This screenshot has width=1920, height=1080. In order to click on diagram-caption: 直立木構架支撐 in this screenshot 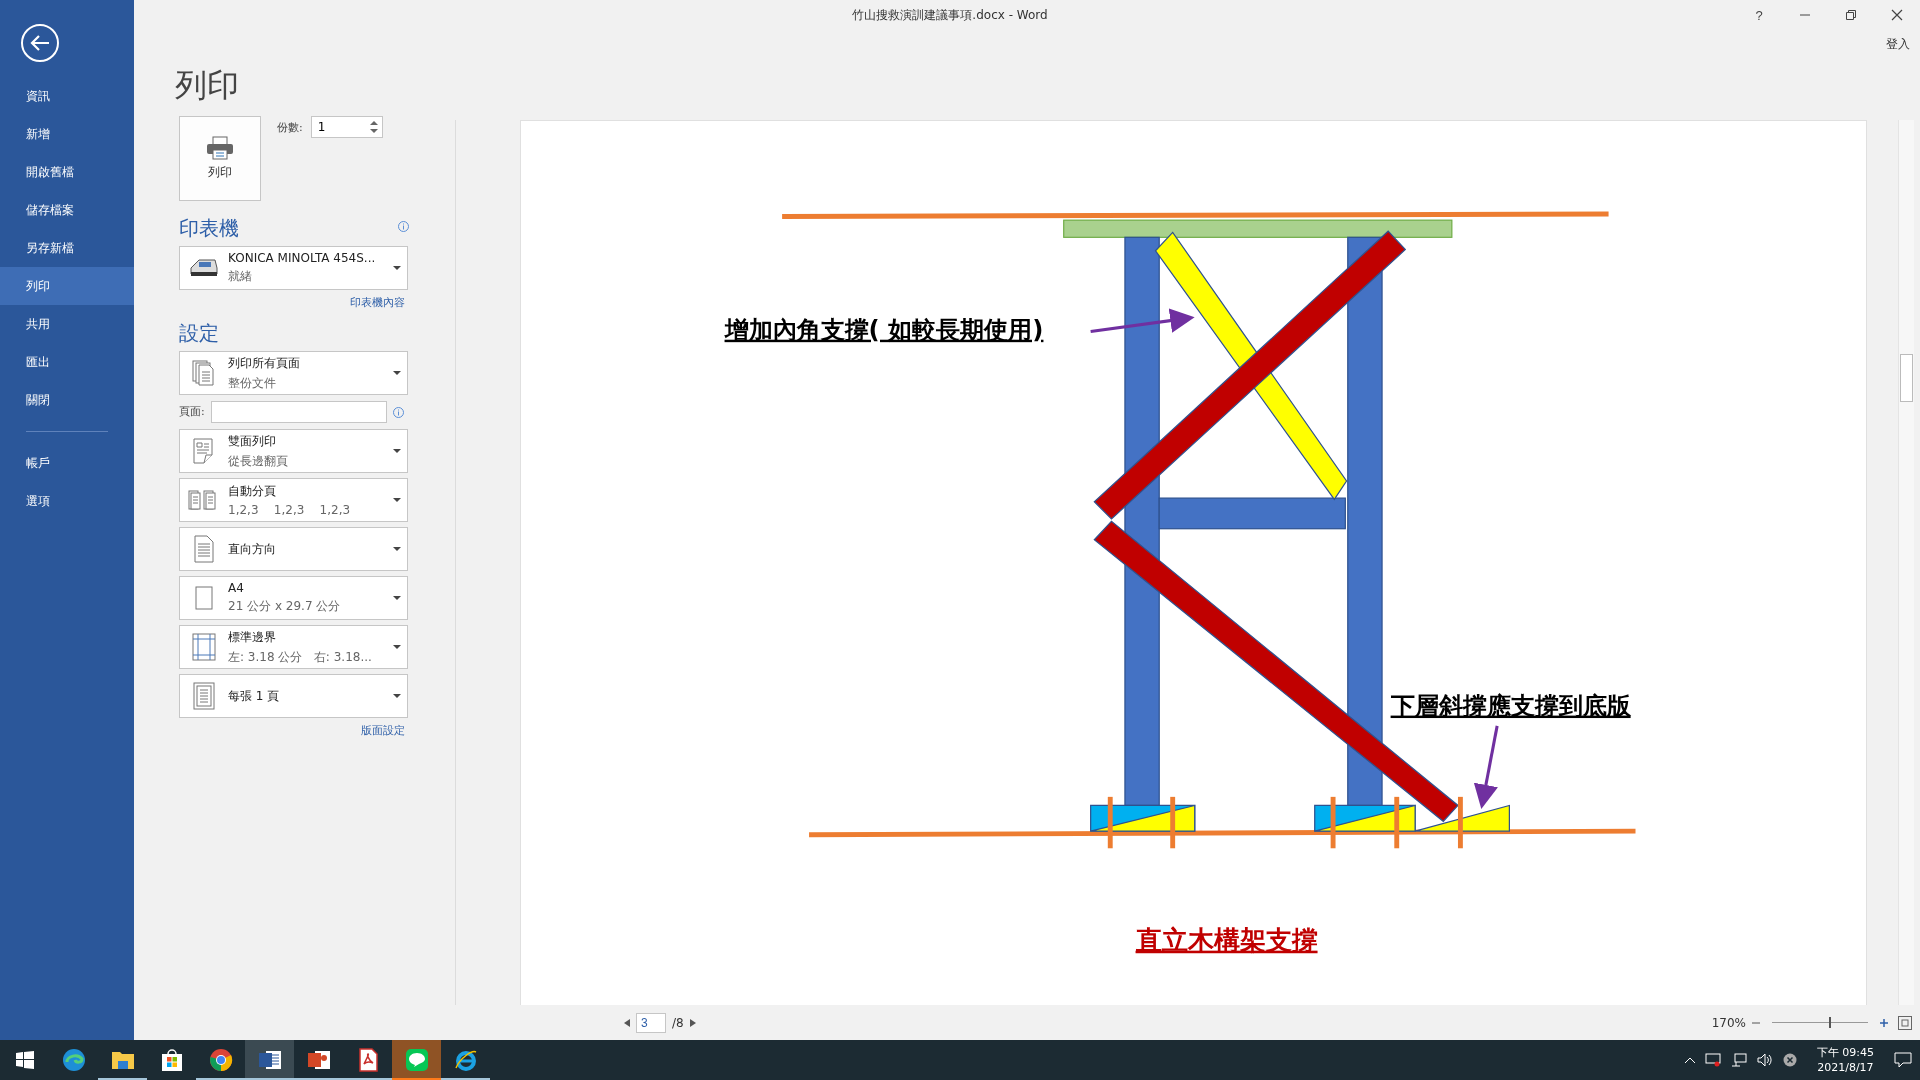, I will do `click(1226, 939)`.